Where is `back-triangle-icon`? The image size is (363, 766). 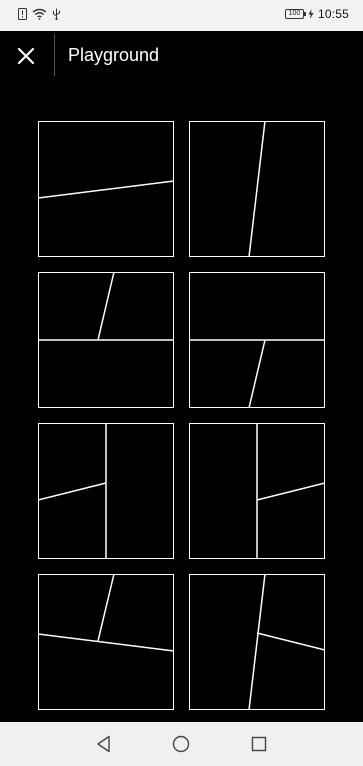 back-triangle-icon is located at coordinates (103, 744).